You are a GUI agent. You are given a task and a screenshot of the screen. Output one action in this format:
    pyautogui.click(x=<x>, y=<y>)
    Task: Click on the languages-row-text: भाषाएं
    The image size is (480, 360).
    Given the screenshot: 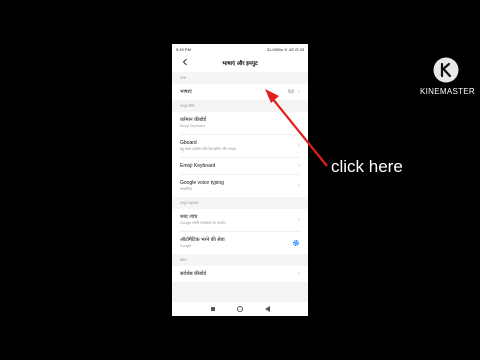 What is the action you would take?
    pyautogui.click(x=234, y=92)
    